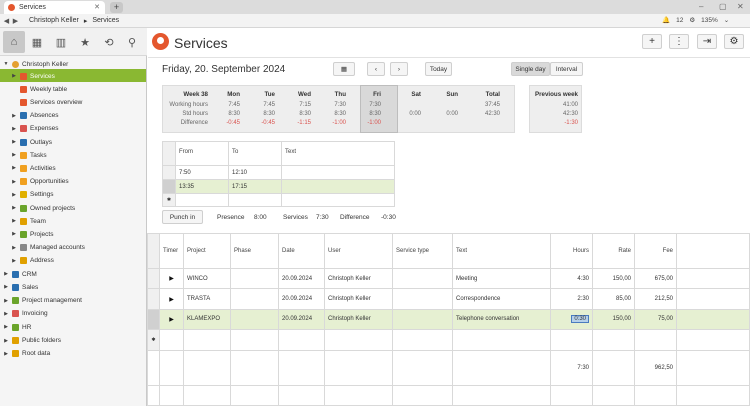  Describe the element at coordinates (422, 251) in the screenshot. I see `col-service-type: Service type` at that location.